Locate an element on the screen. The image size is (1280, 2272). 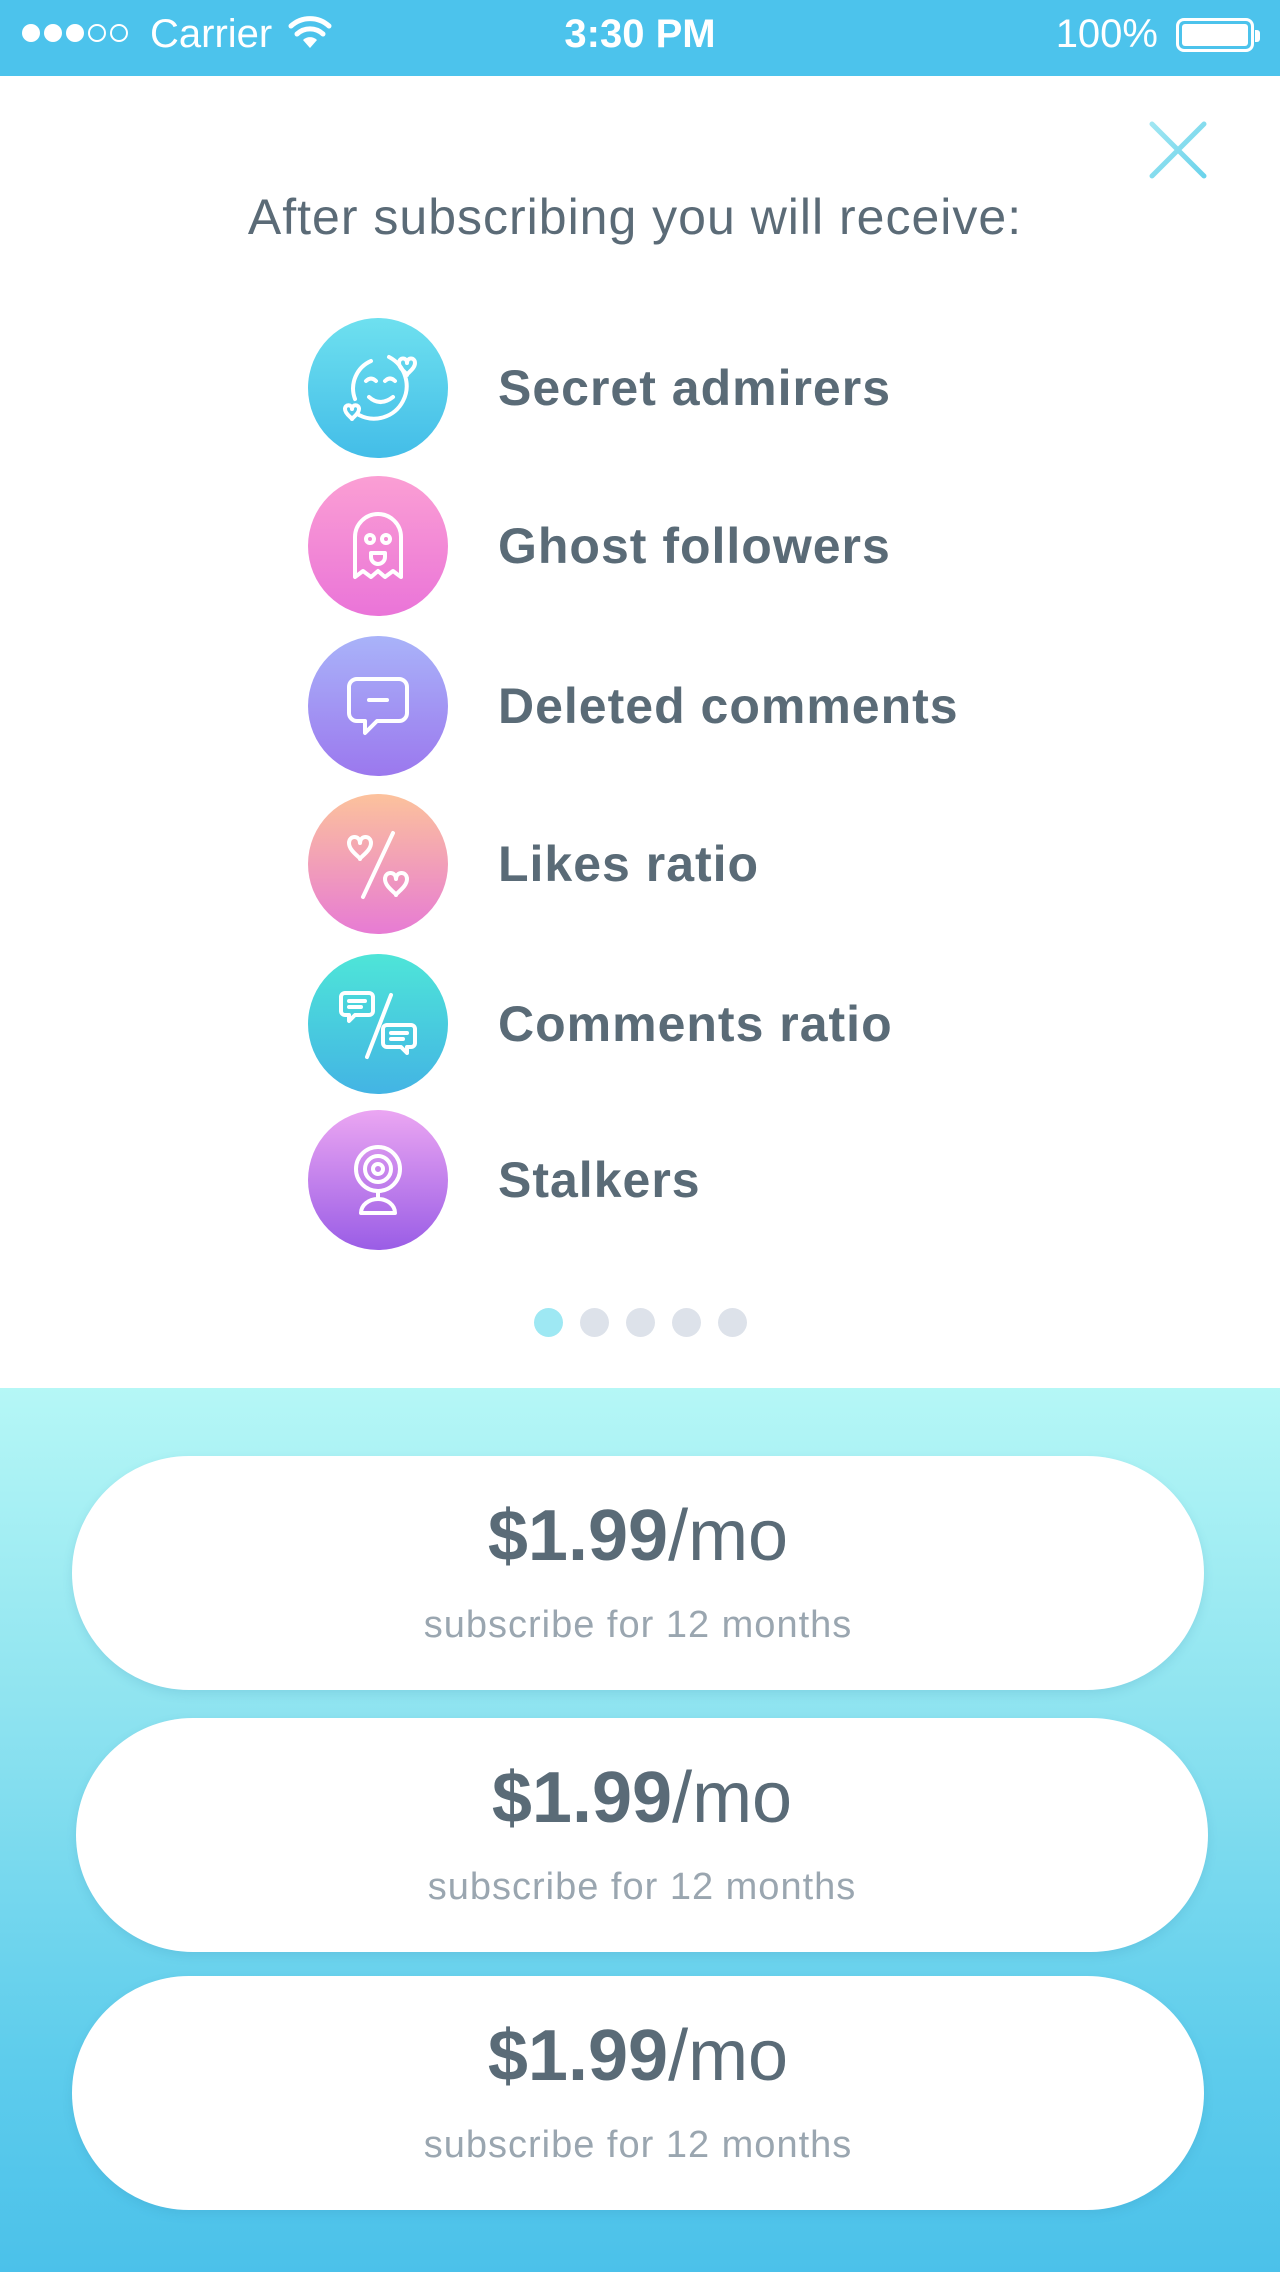
feature-label: Secret admirers is located at coordinates (695, 388).